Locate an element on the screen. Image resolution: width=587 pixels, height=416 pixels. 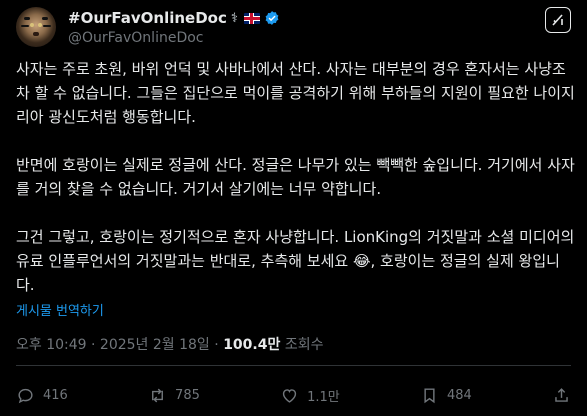
like-count: 1.1만 is located at coordinates (323, 397).